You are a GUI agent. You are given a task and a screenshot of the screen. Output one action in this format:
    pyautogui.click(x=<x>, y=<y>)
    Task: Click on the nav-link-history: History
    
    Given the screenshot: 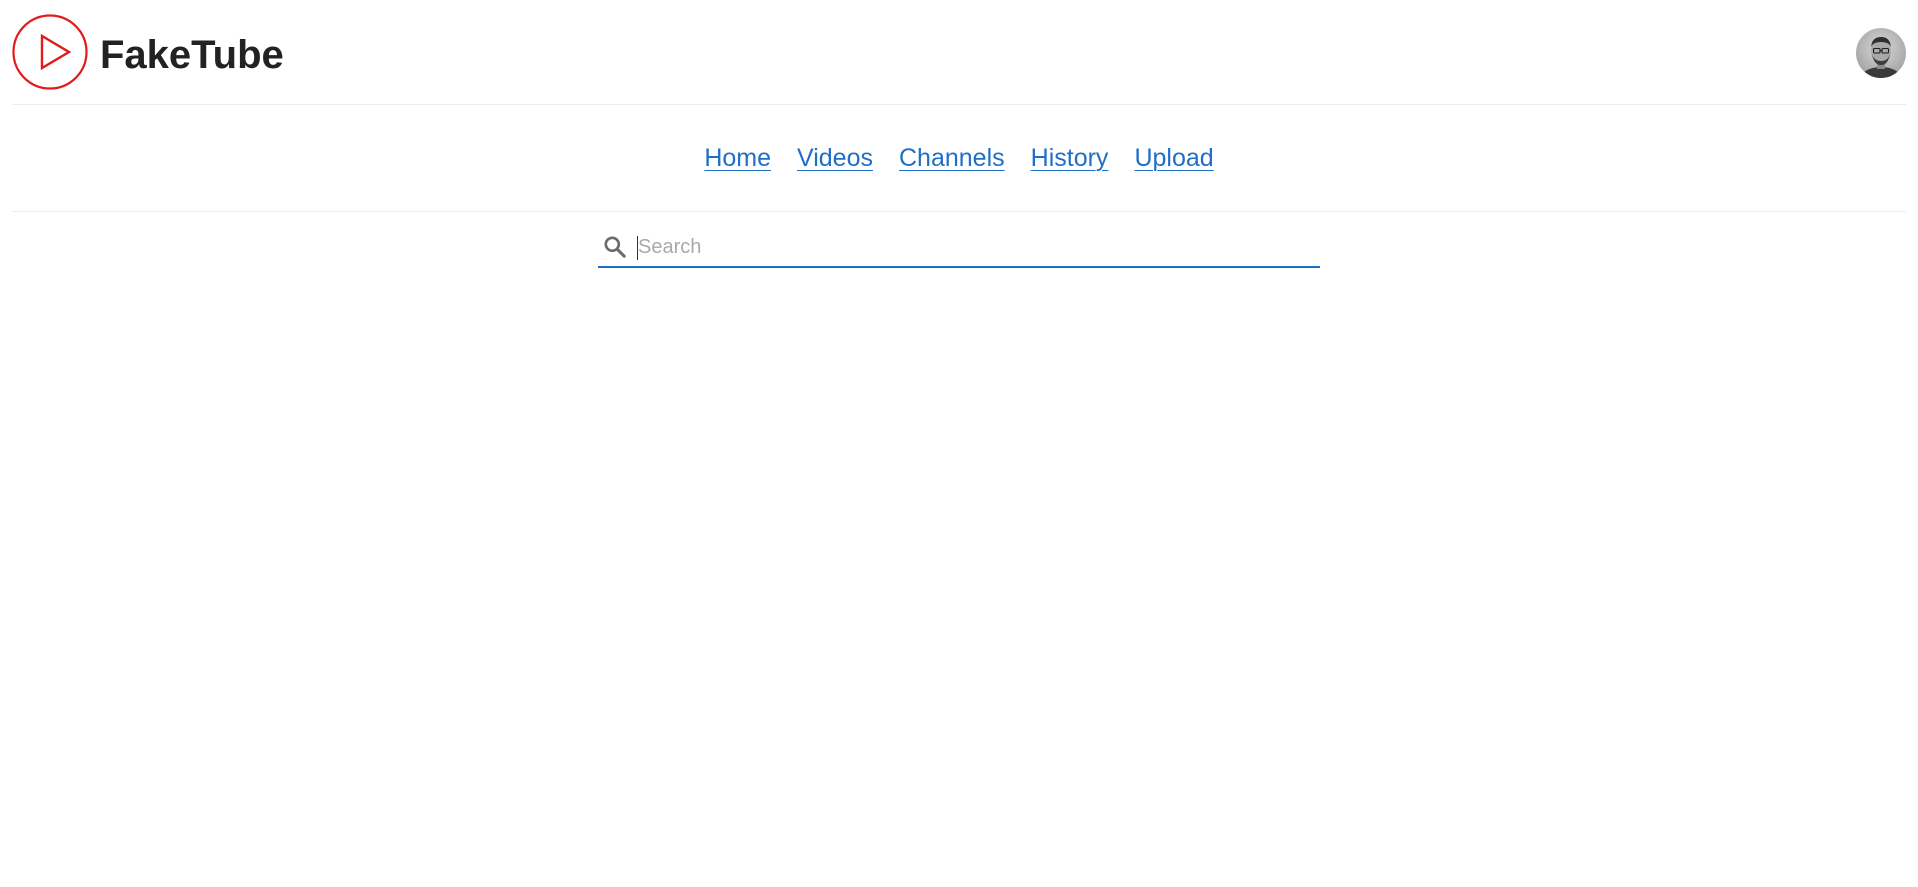 What is the action you would take?
    pyautogui.click(x=1070, y=158)
    